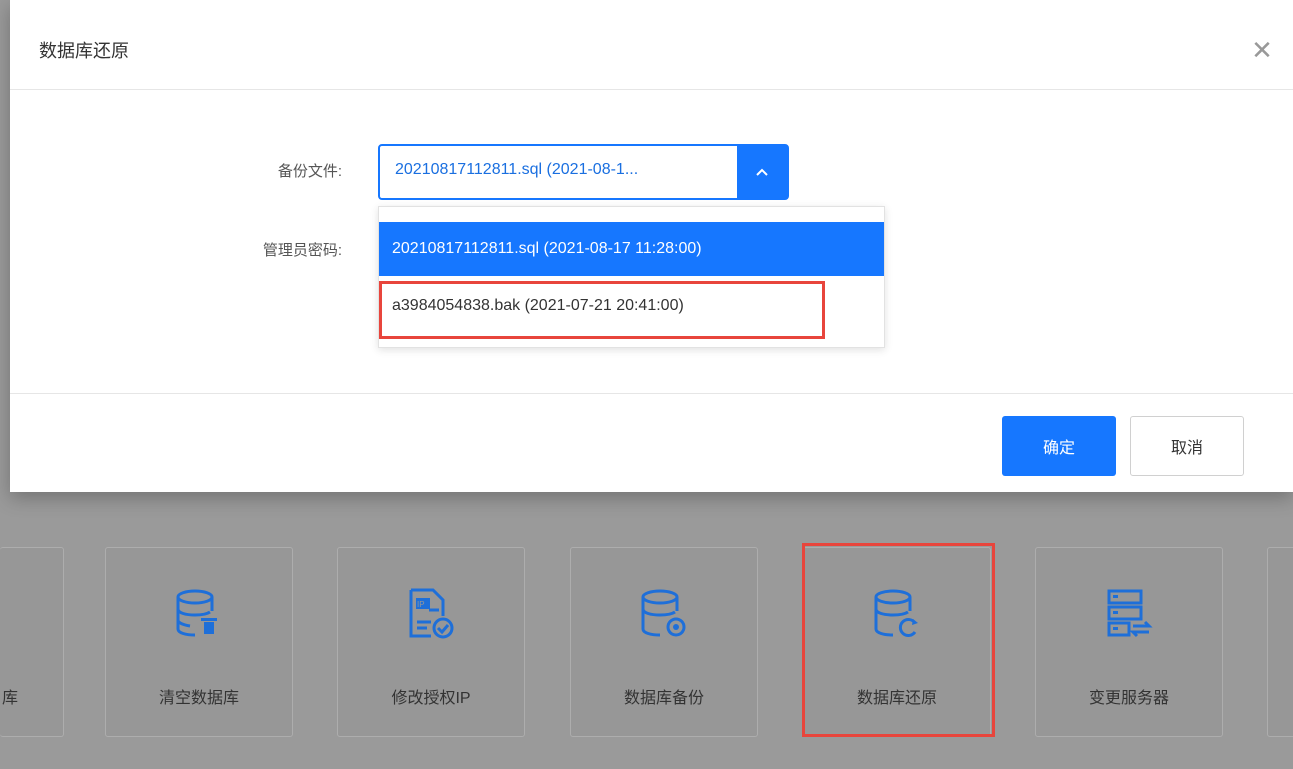 This screenshot has height=769, width=1293. What do you see at coordinates (663, 698) in the screenshot?
I see `tile-label: 数据库备份` at bounding box center [663, 698].